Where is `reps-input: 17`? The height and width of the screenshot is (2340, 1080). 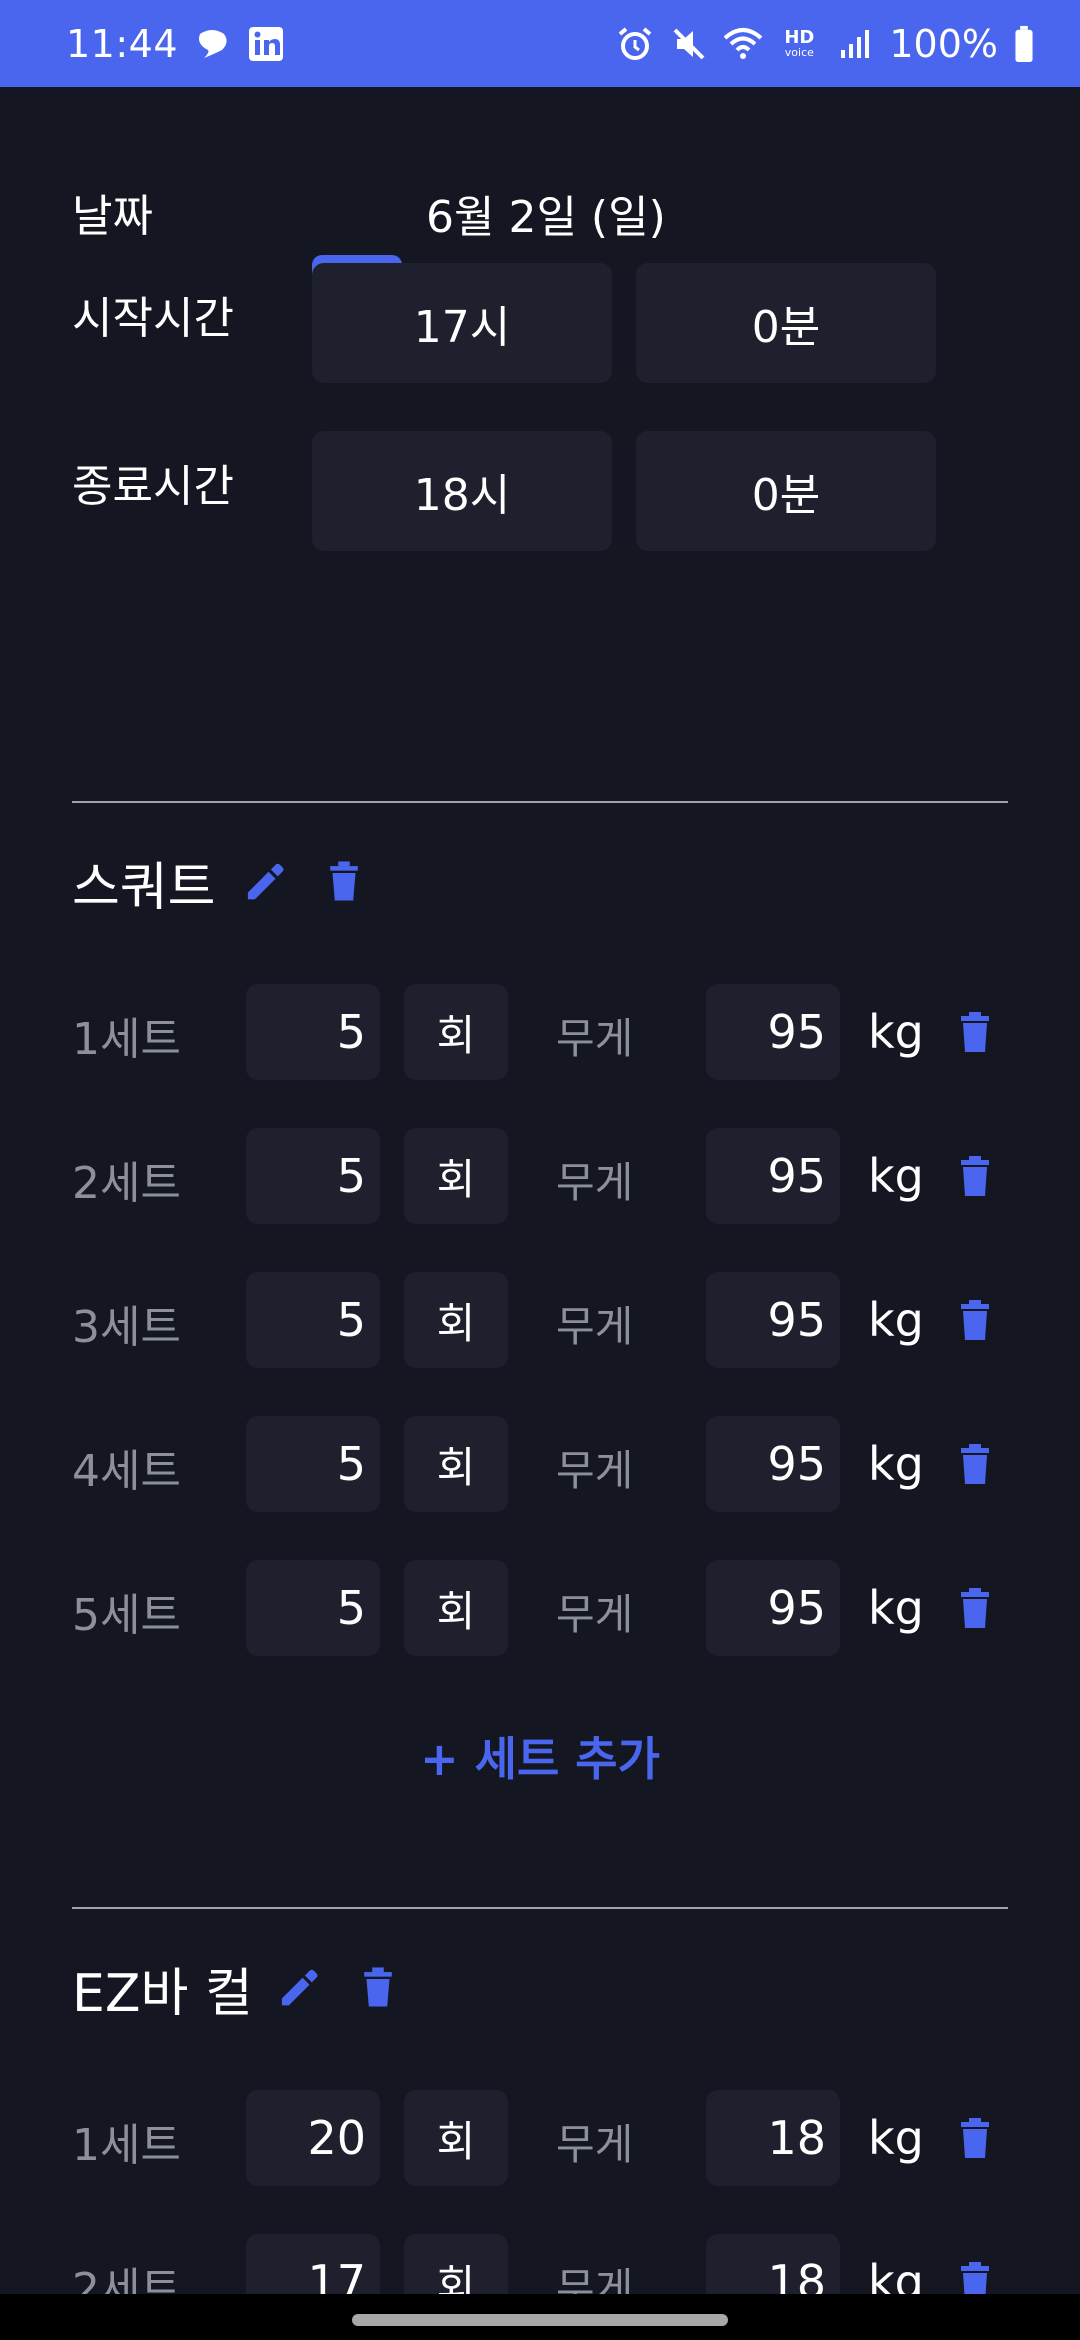
reps-input: 17 is located at coordinates (313, 2264).